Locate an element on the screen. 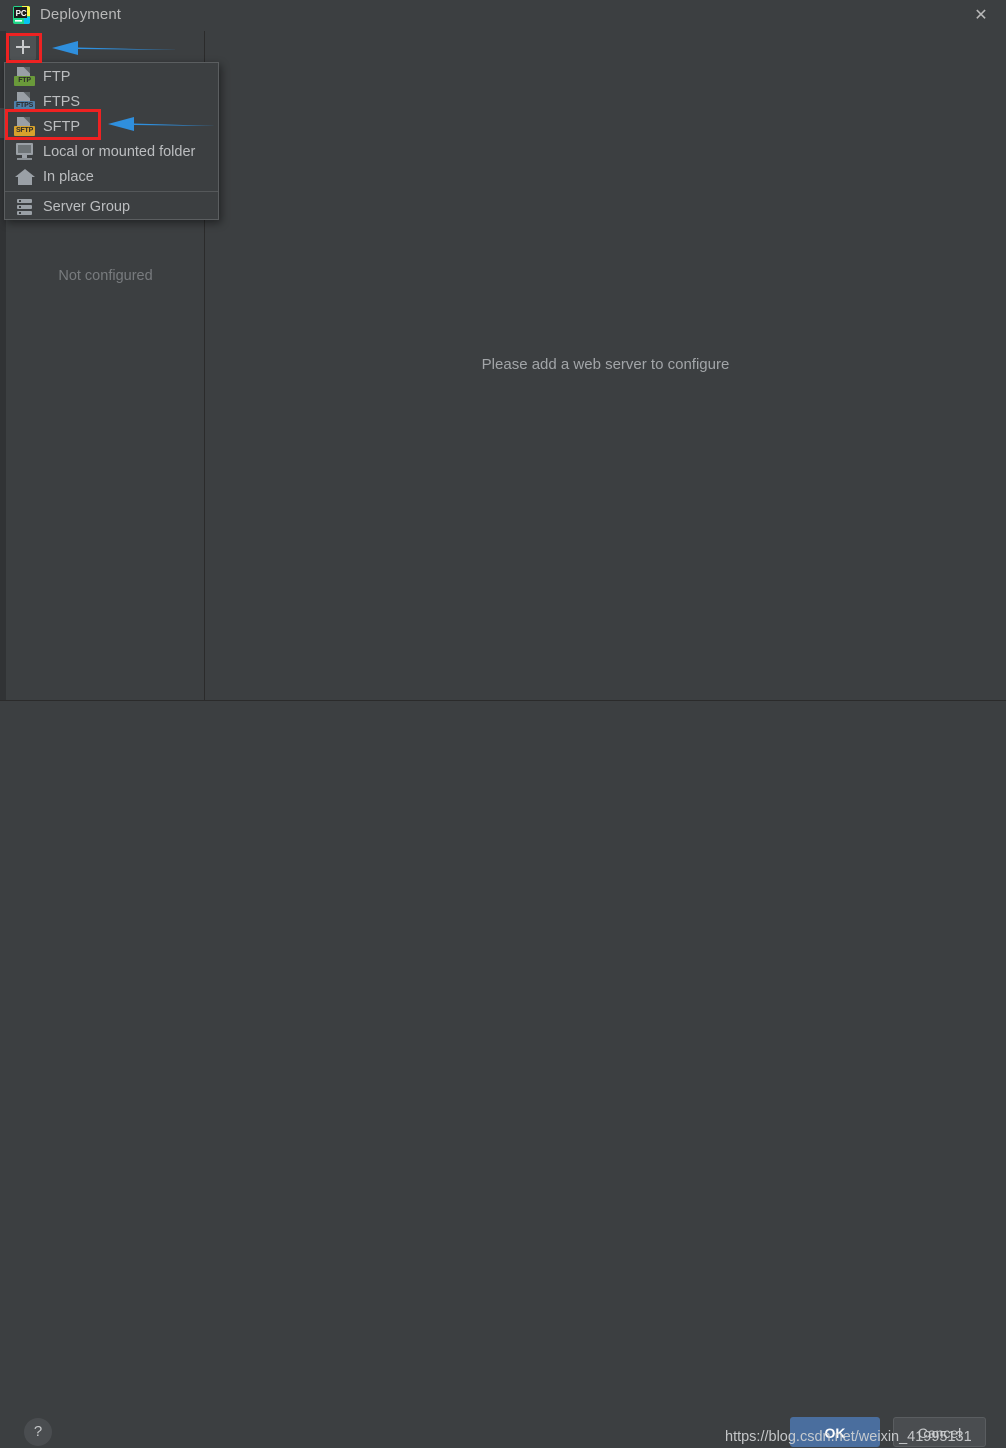 This screenshot has width=1006, height=1448. menu-item-label: Local or mounted folder is located at coordinates (119, 151).